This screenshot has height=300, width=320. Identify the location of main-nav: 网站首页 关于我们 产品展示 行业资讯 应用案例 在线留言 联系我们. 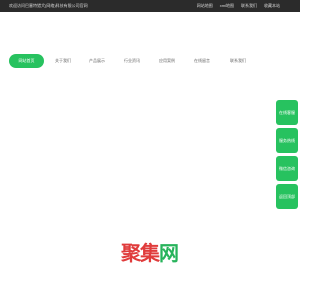
(150, 61).